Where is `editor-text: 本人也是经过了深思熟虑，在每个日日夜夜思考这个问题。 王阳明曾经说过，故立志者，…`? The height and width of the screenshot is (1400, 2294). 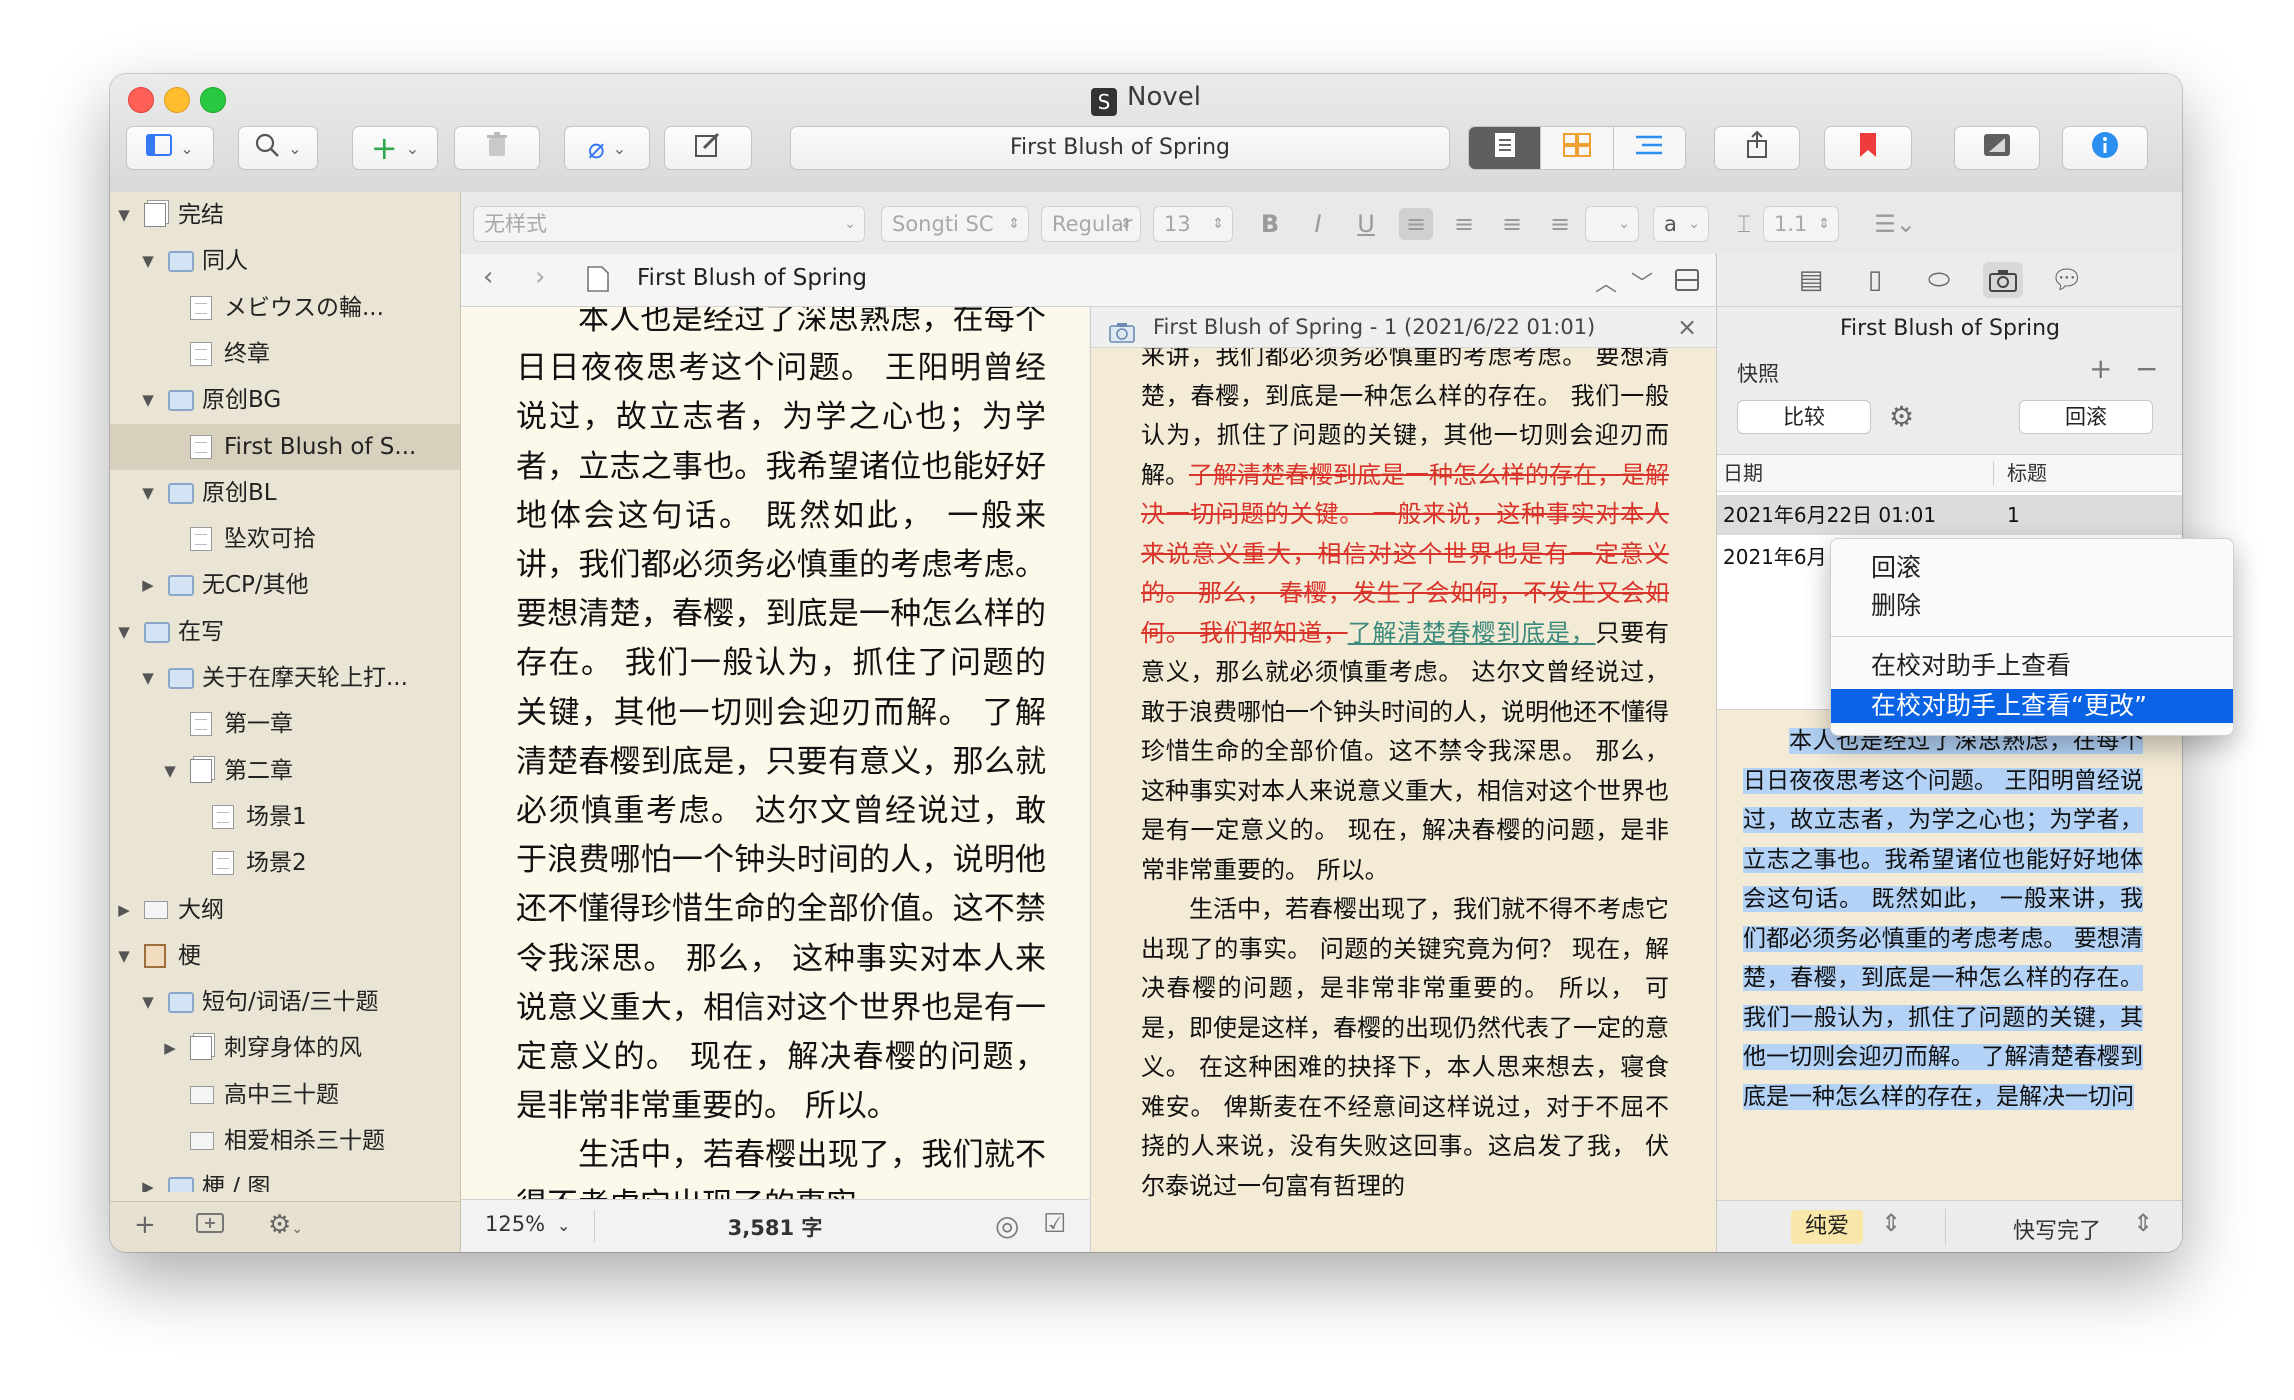
editor-text: 本人也是经过了深思熟虑，在每个日日夜夜思考这个问题。 王阳明曾经说过，故立志者，… is located at coordinates (781, 753).